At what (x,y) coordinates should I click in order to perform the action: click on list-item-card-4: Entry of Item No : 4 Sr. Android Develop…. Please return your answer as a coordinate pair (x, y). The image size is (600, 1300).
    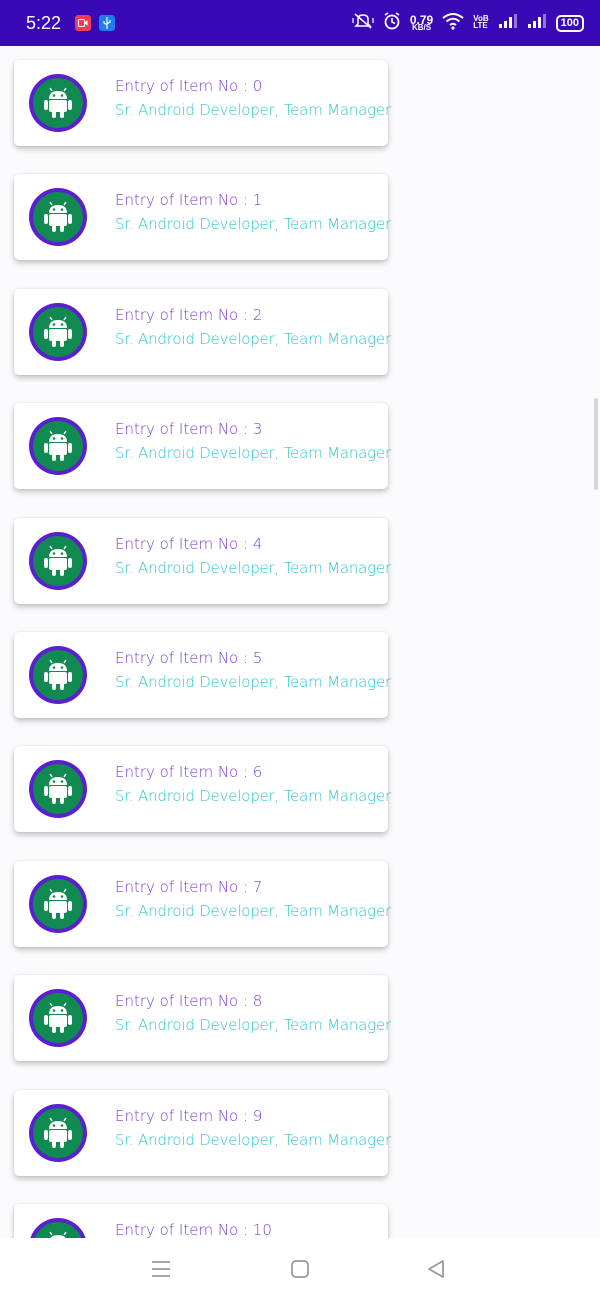
    Looking at the image, I should click on (202, 560).